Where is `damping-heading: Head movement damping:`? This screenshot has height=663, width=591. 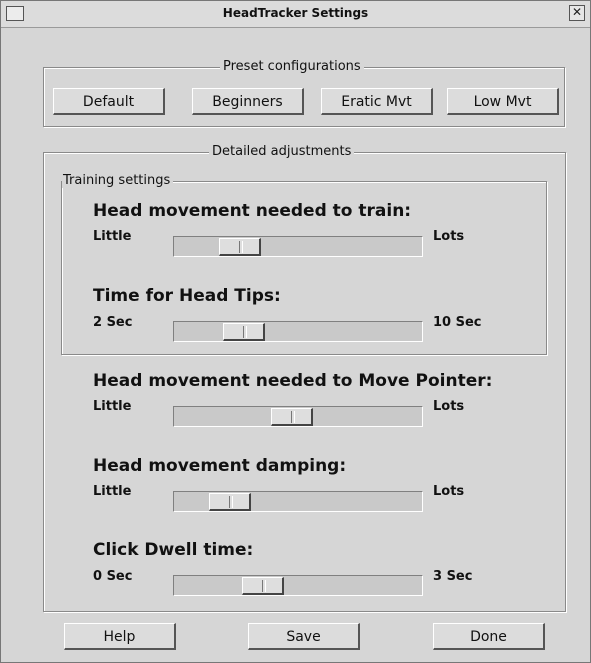 damping-heading: Head movement damping: is located at coordinates (220, 466).